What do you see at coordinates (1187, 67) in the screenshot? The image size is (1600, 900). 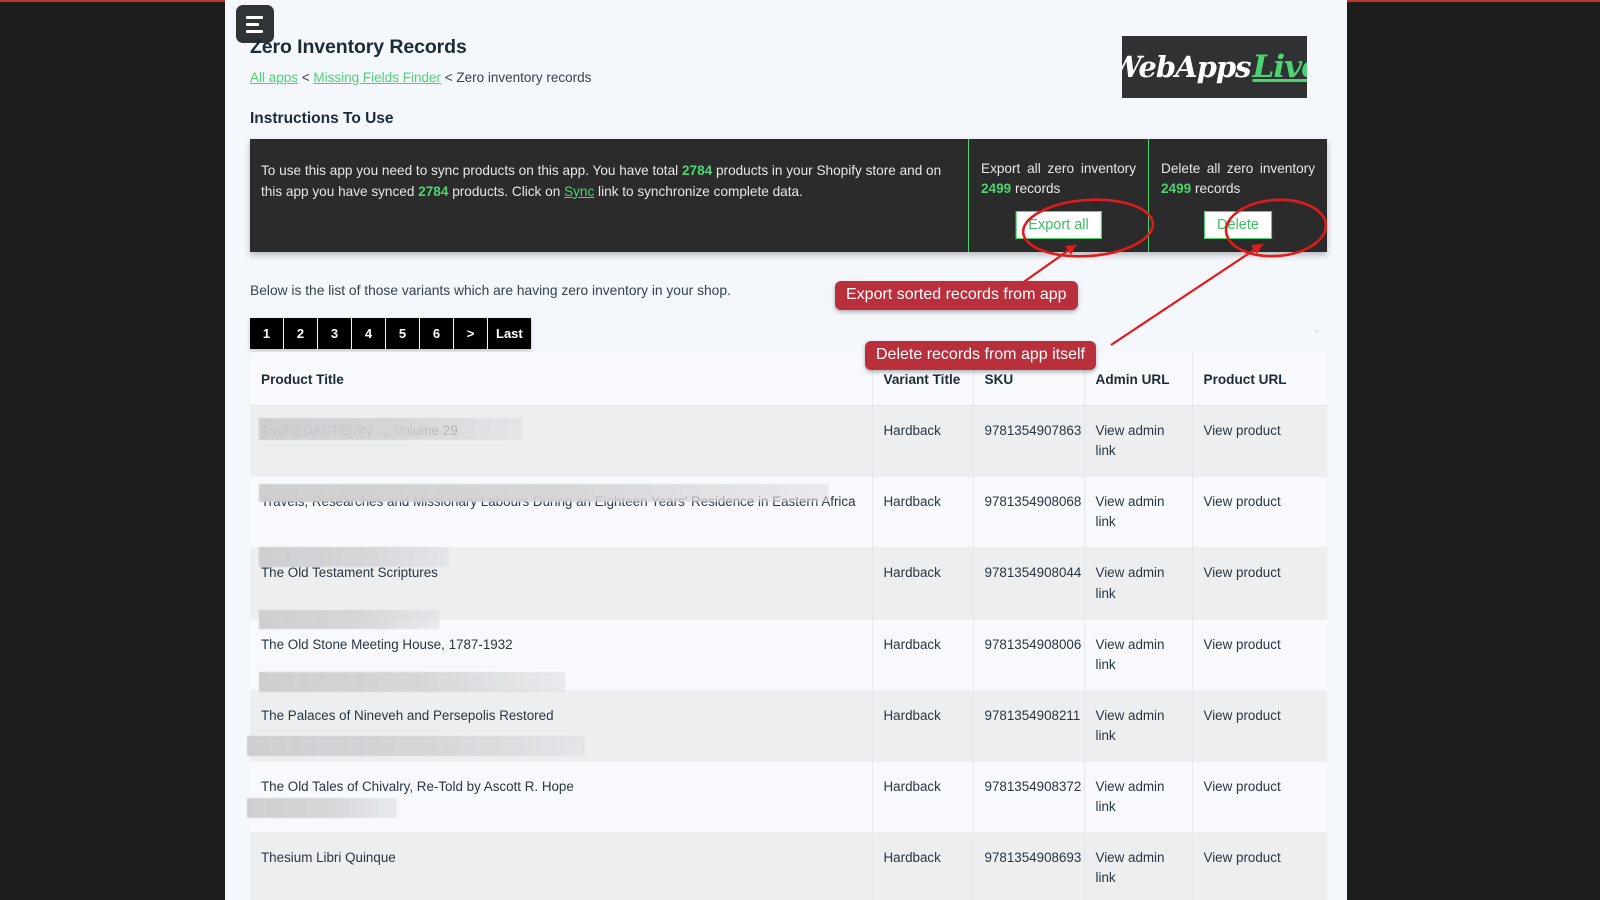 I see `logo-text-webapps: WebApps` at bounding box center [1187, 67].